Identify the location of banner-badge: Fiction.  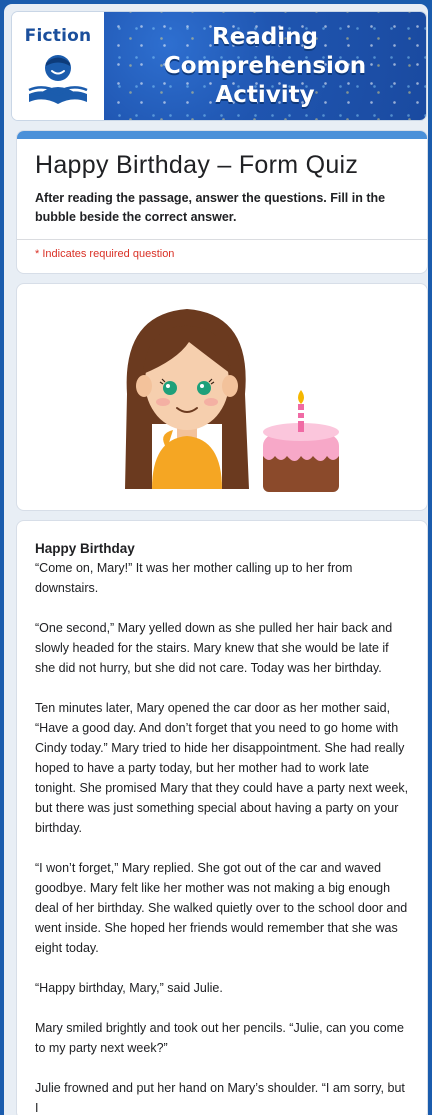
(58, 66).